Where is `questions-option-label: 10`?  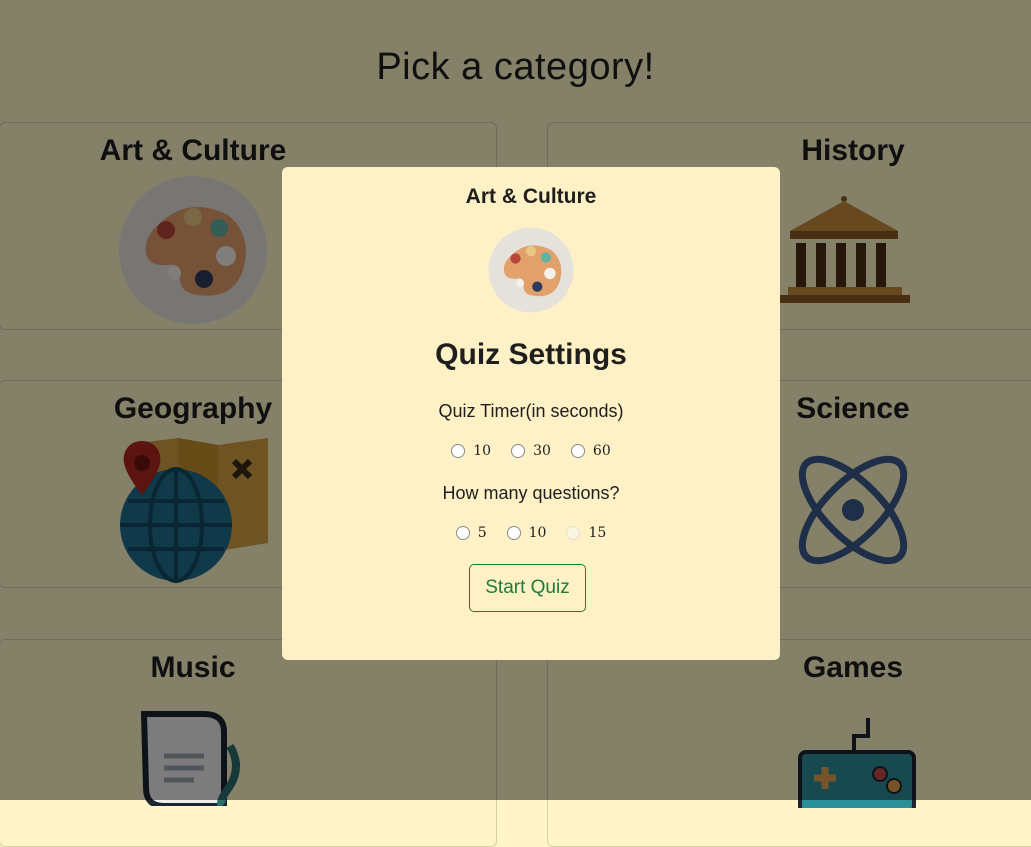 questions-option-label: 10 is located at coordinates (537, 533).